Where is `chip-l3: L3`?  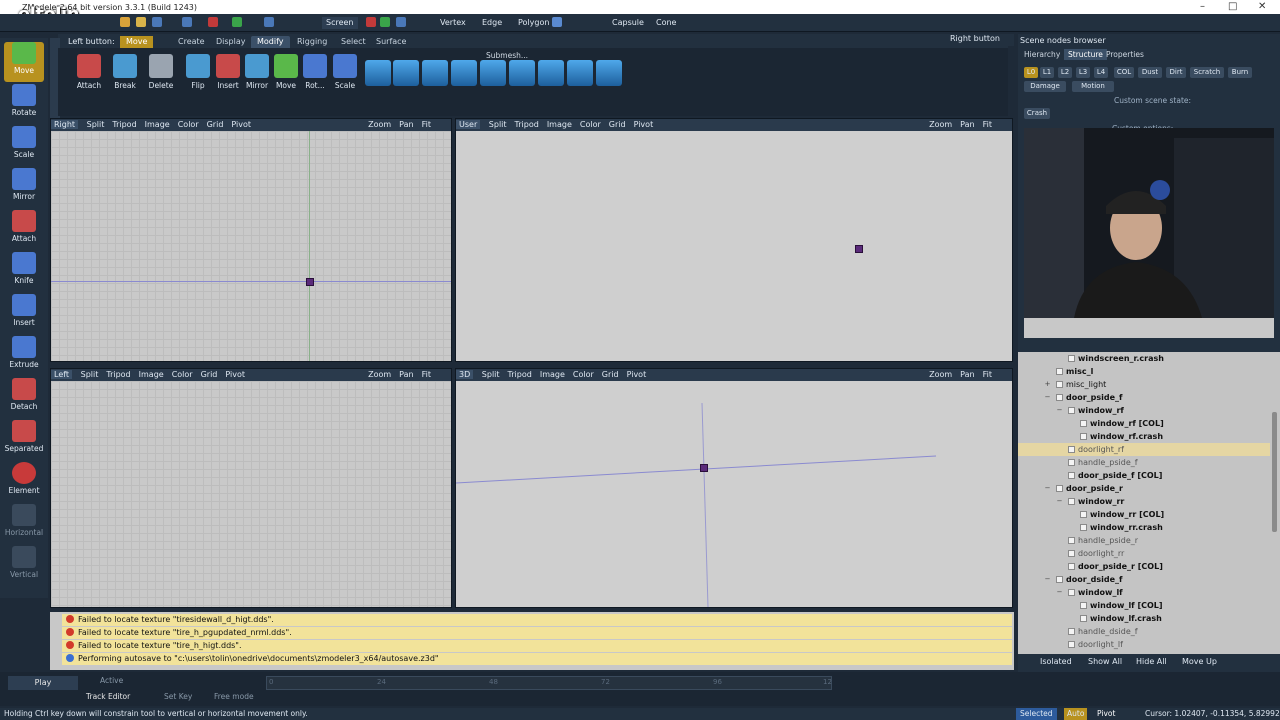 chip-l3: L3 is located at coordinates (1083, 72).